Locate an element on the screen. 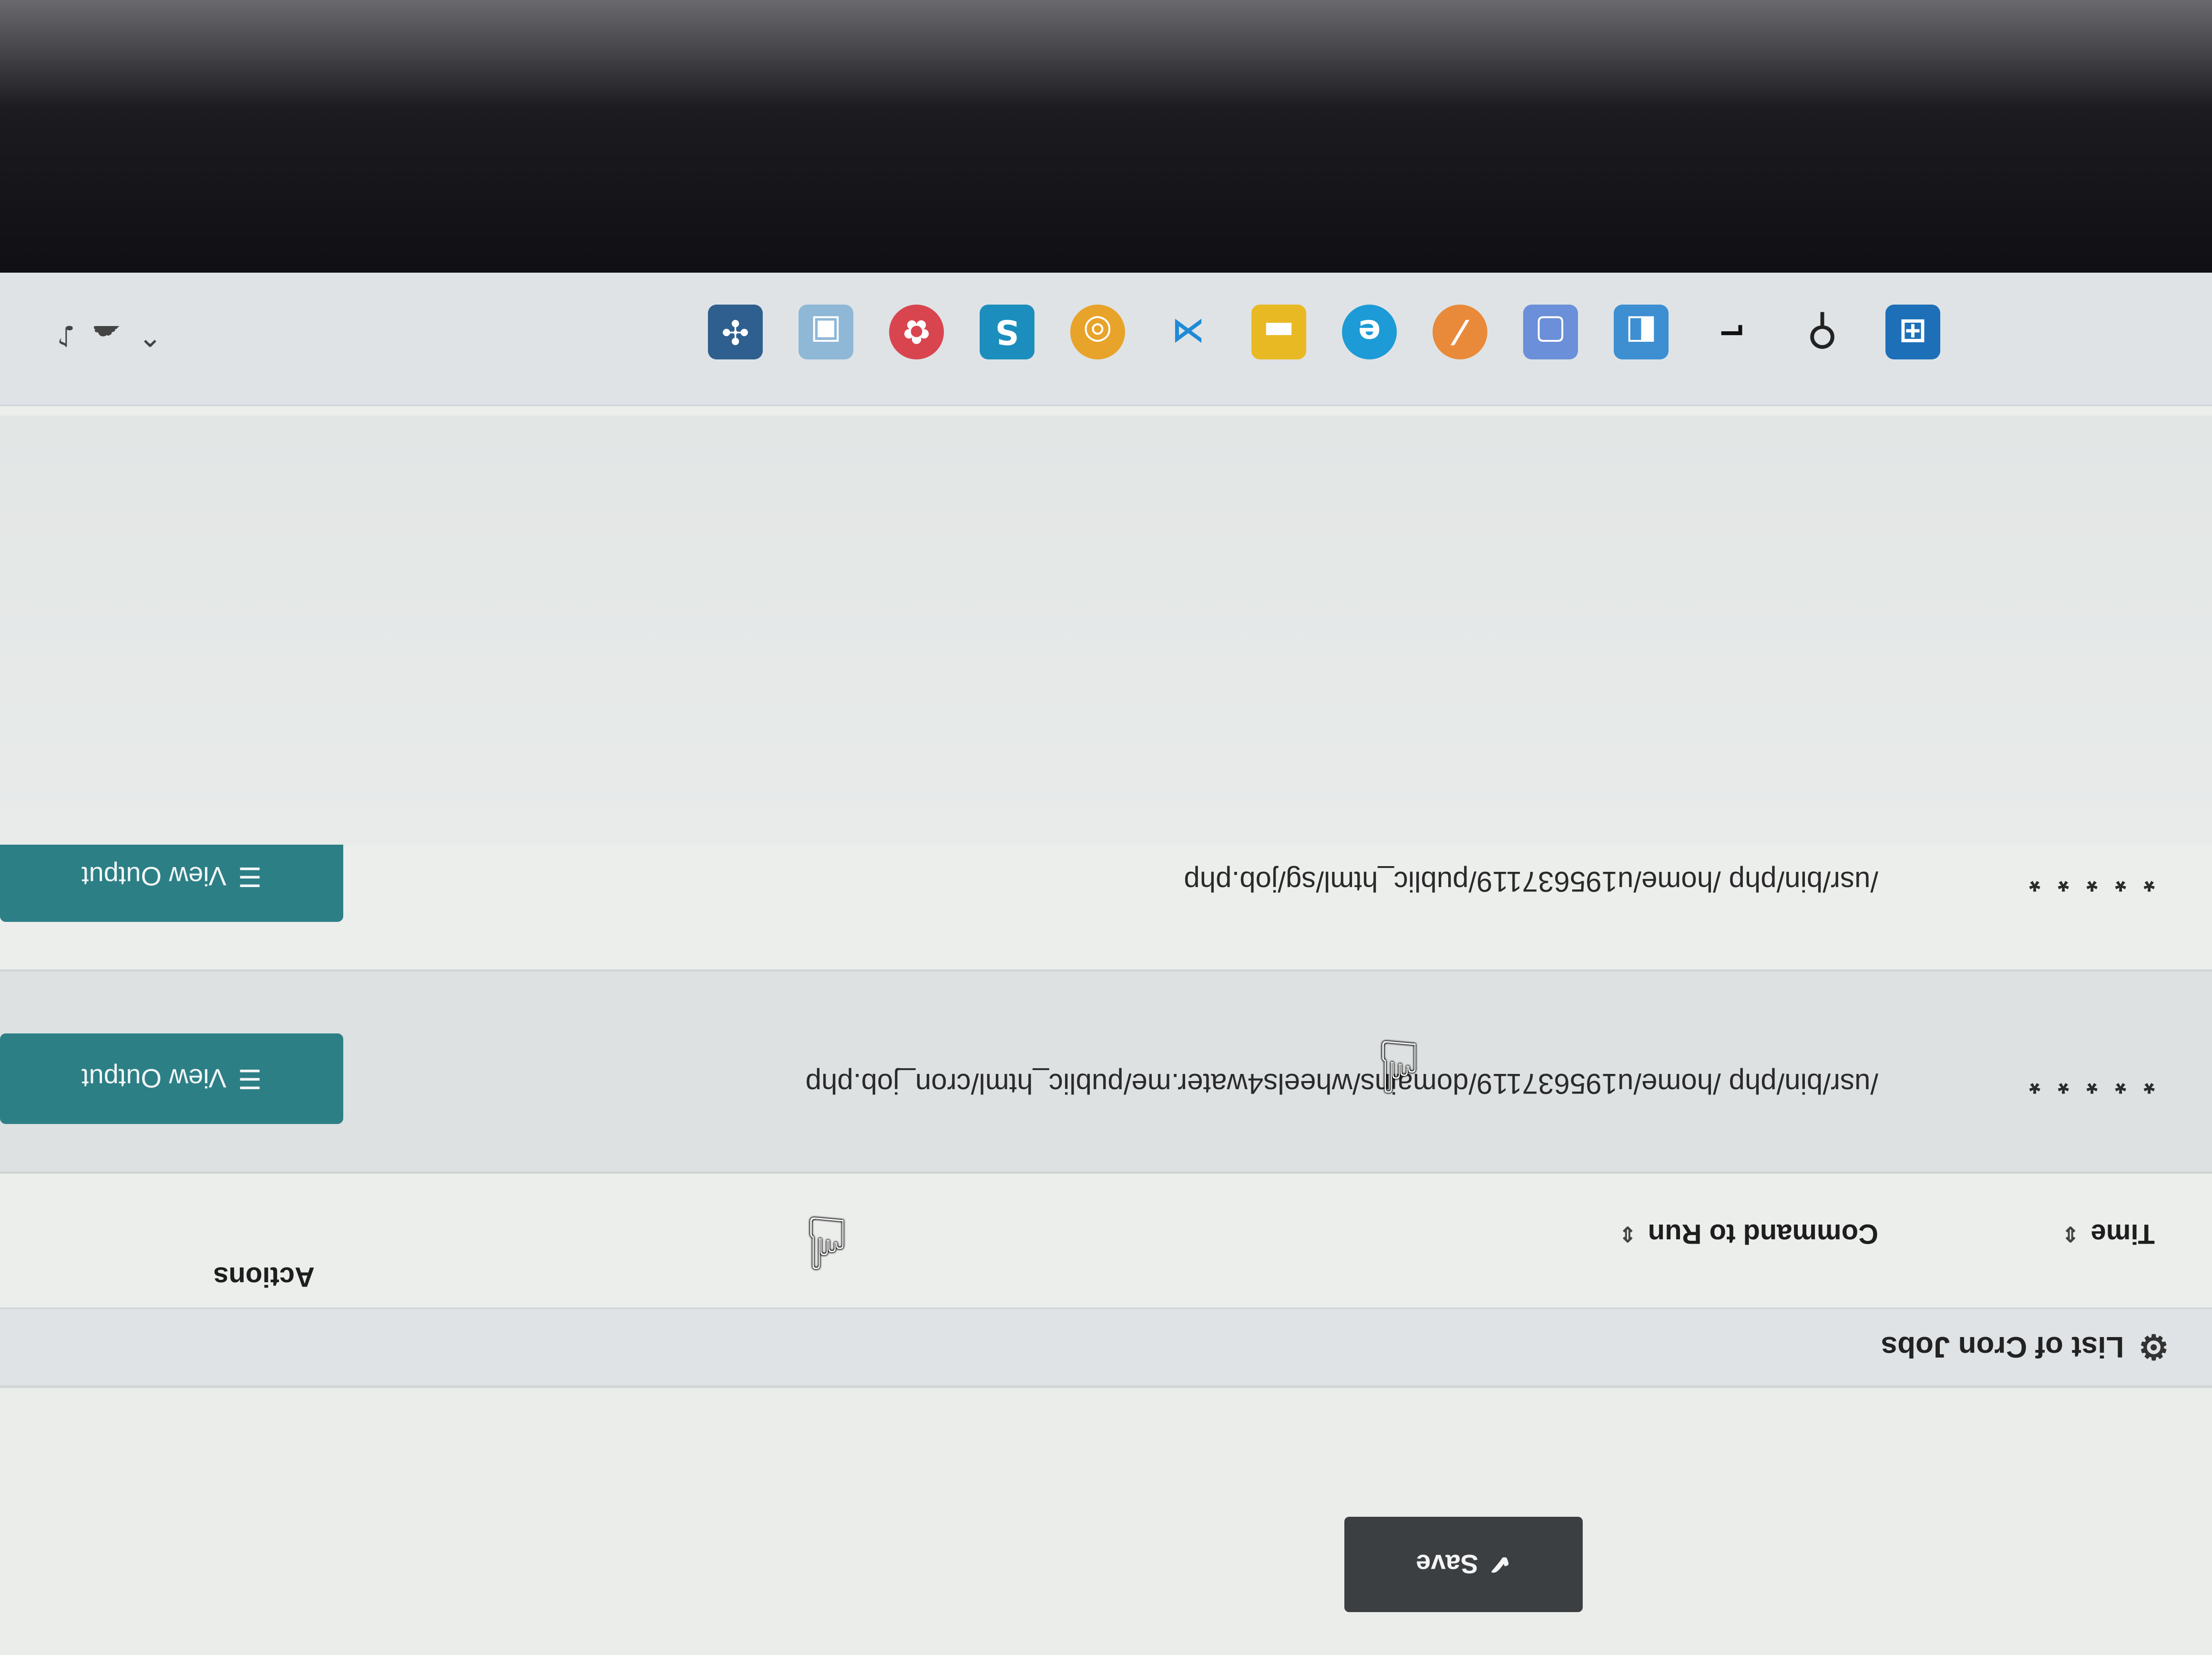 This screenshot has height=1655, width=2212. column-header-command: Command to Run ⇕ is located at coordinates (1748, 1234).